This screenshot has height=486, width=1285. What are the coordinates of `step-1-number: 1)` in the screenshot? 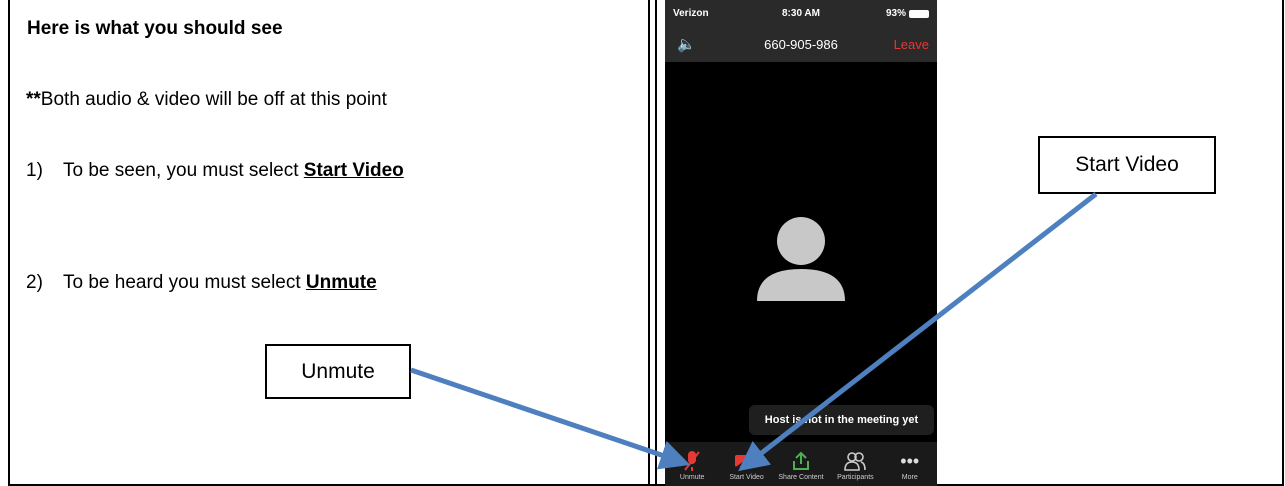 It's located at (34, 170).